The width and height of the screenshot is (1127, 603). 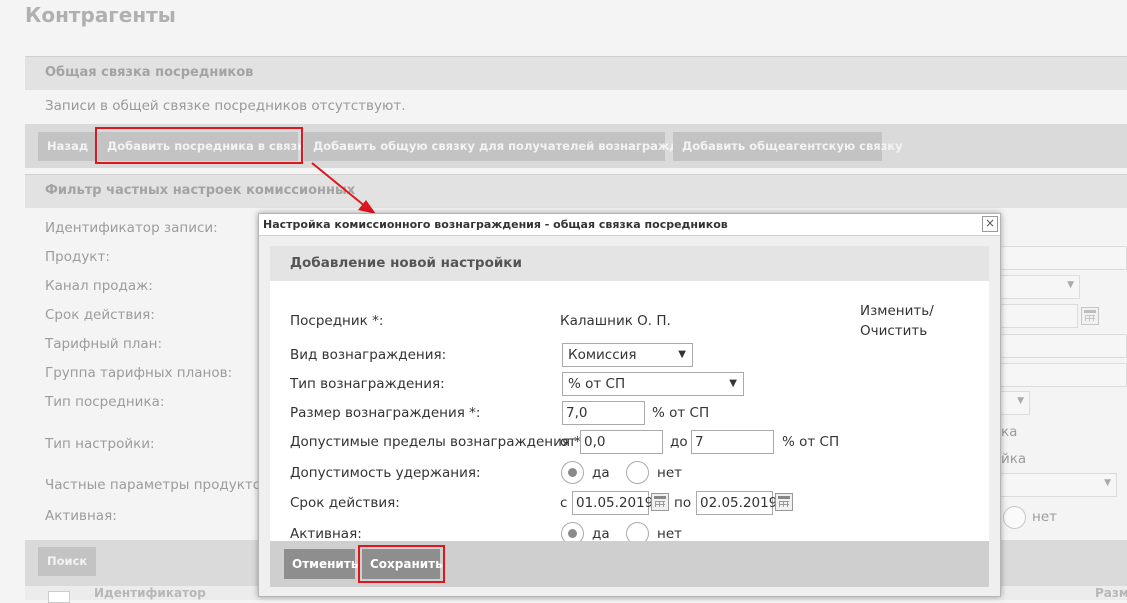 What do you see at coordinates (615, 321) in the screenshot?
I see `intermediary-value: Калашник О. П.` at bounding box center [615, 321].